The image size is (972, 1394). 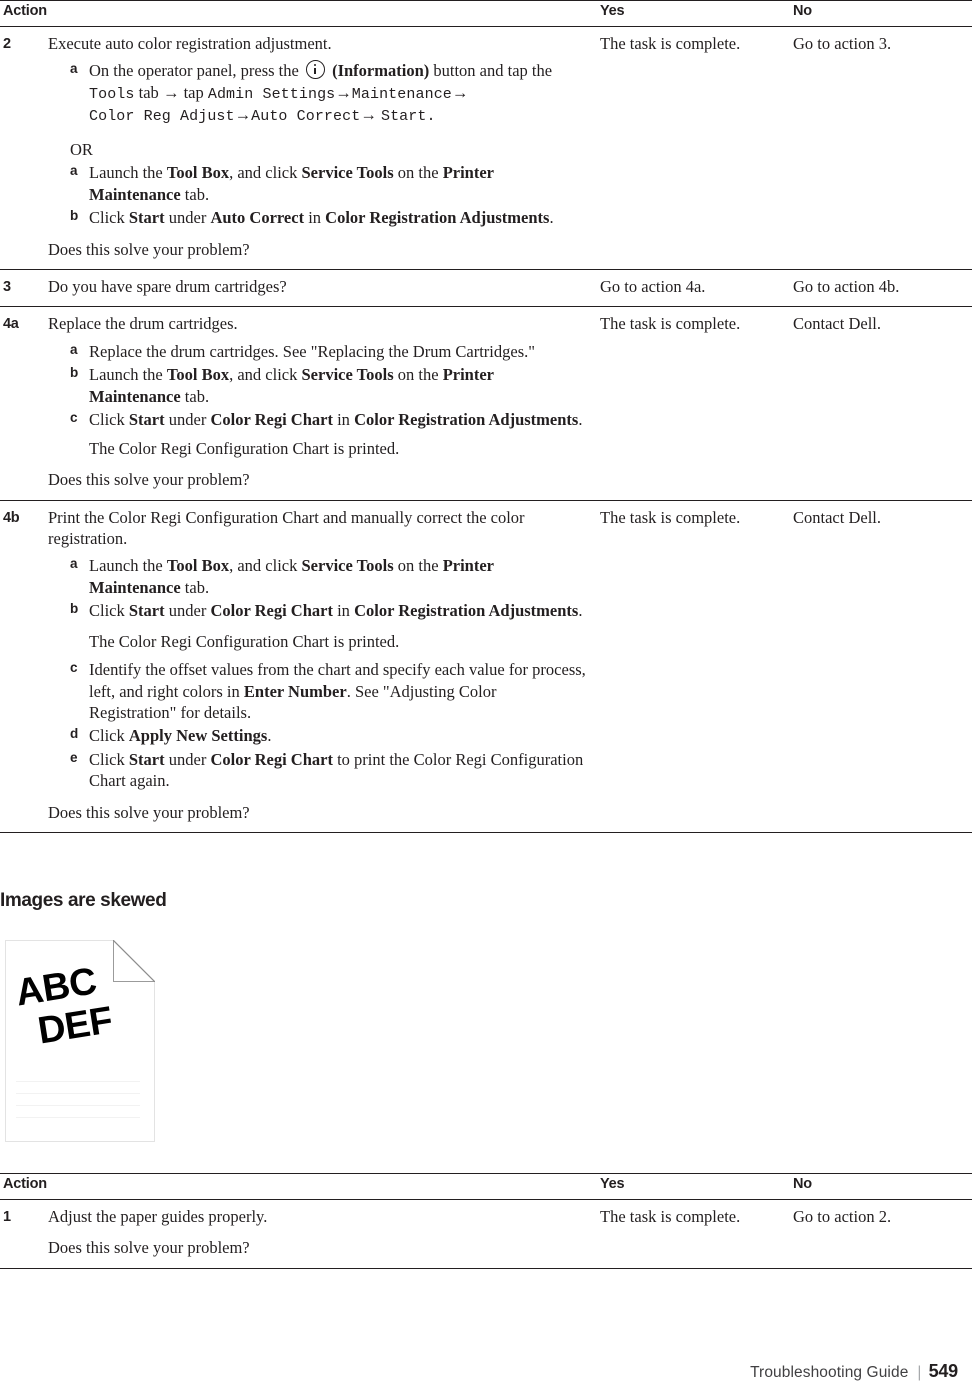 I want to click on step-text: Click Apply New Settings., so click(x=180, y=736).